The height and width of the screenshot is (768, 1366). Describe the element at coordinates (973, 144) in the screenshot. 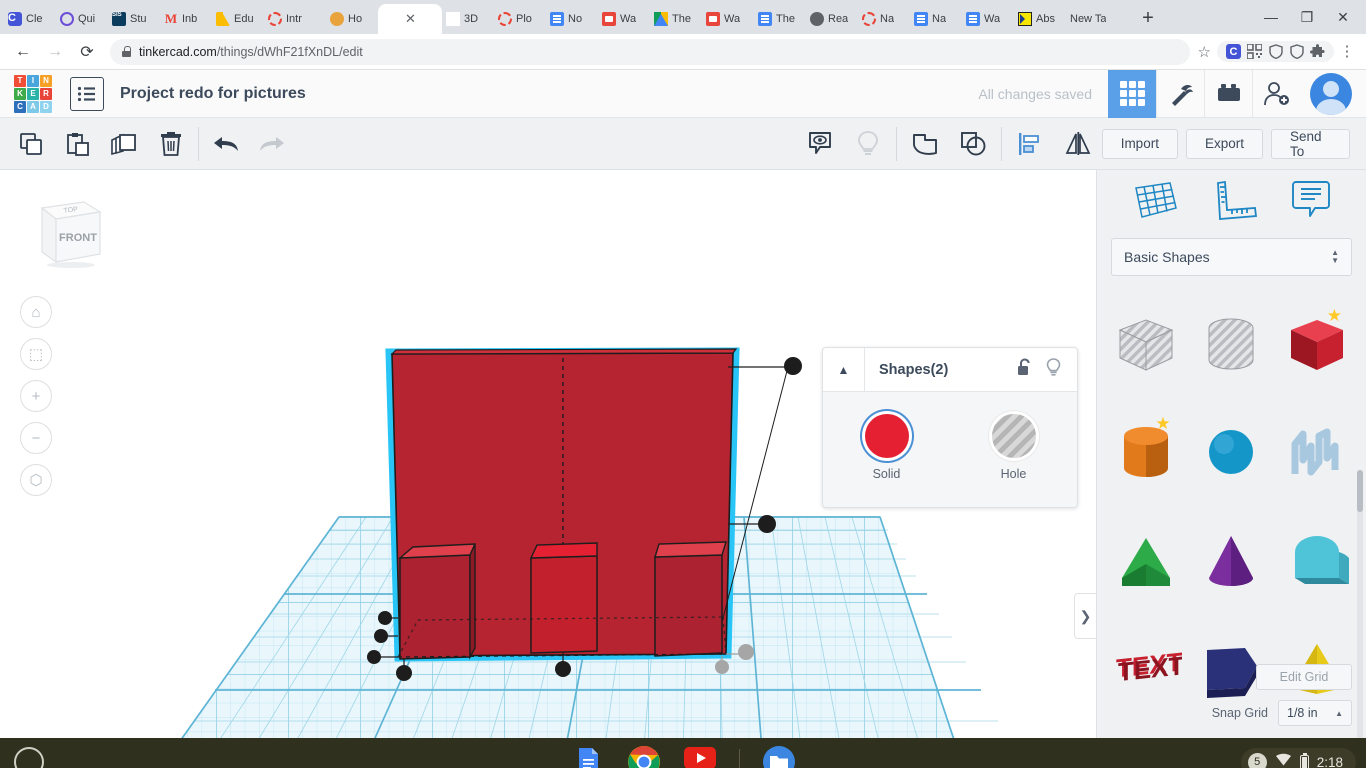

I see `ungroup-button` at that location.